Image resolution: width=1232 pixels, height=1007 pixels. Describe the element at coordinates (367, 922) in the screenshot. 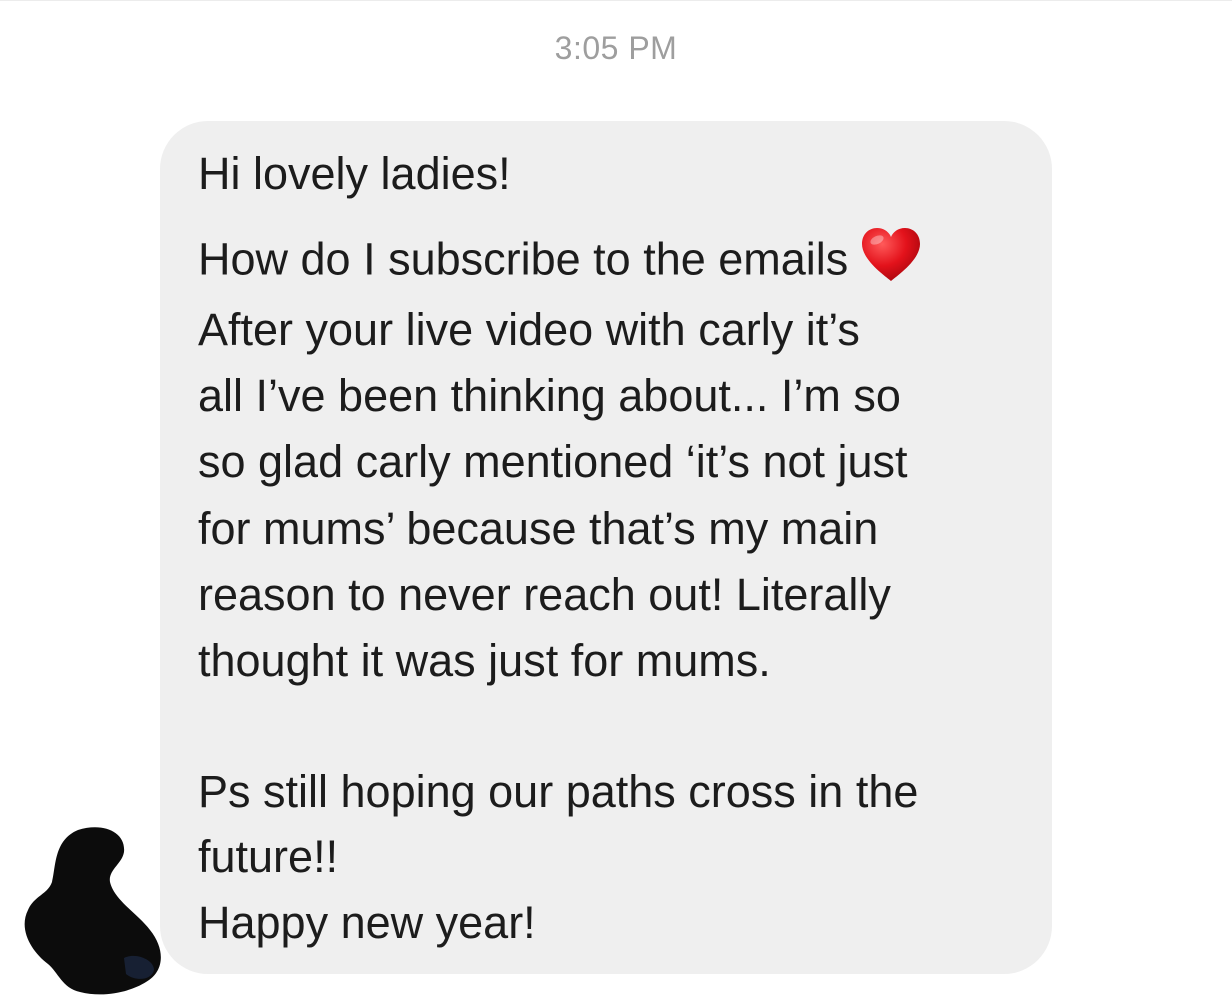

I see `message-line: Happy new year!` at that location.